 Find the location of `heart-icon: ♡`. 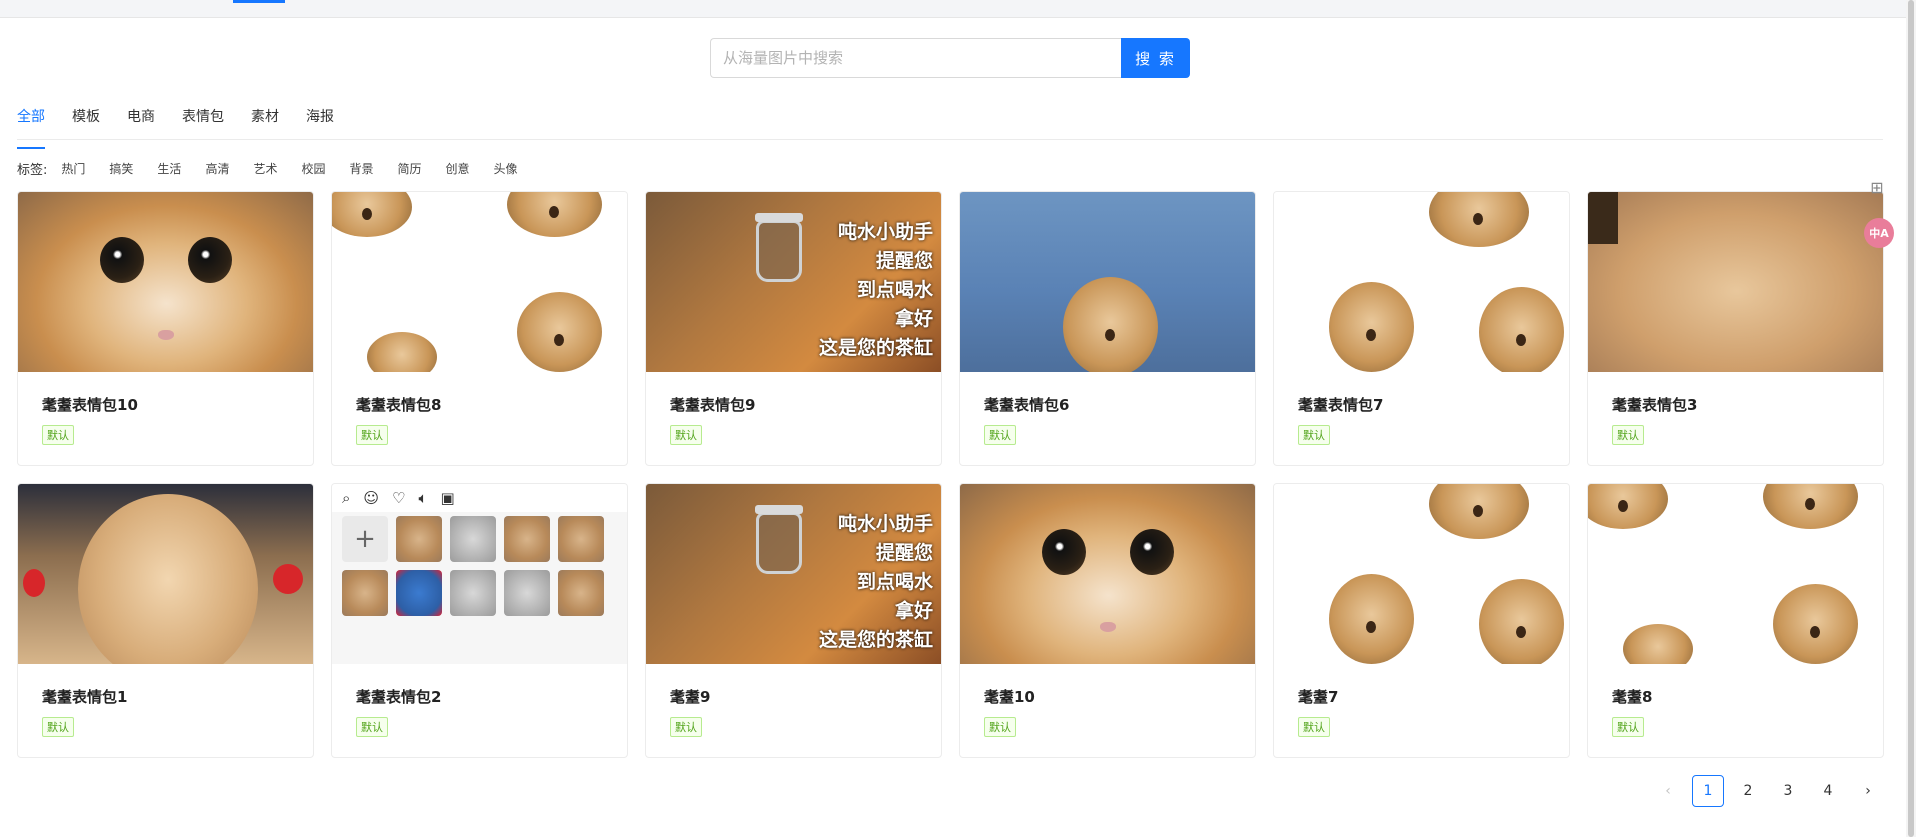

heart-icon: ♡ is located at coordinates (399, 498).